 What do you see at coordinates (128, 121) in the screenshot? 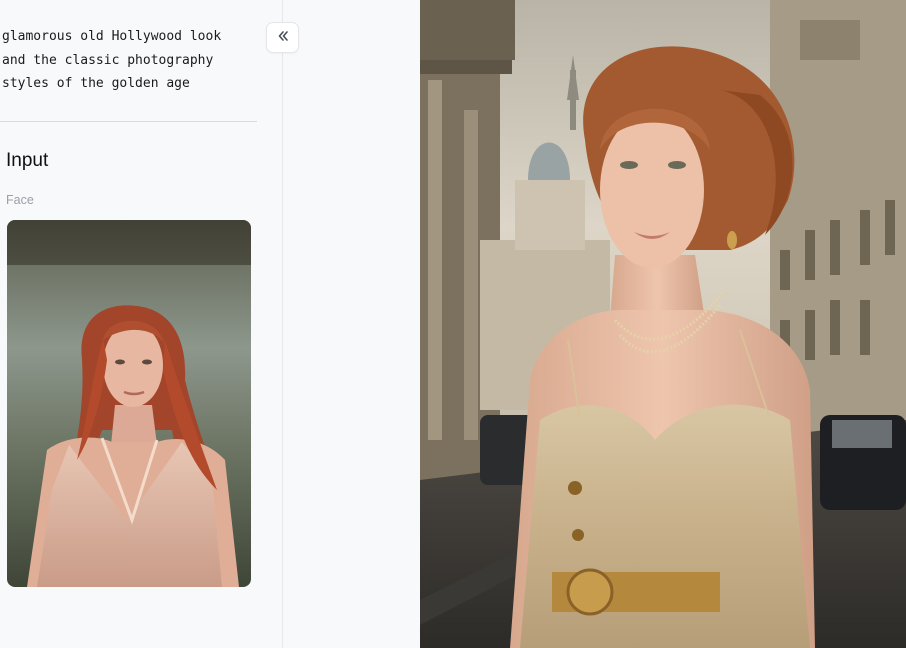
I see `divider` at bounding box center [128, 121].